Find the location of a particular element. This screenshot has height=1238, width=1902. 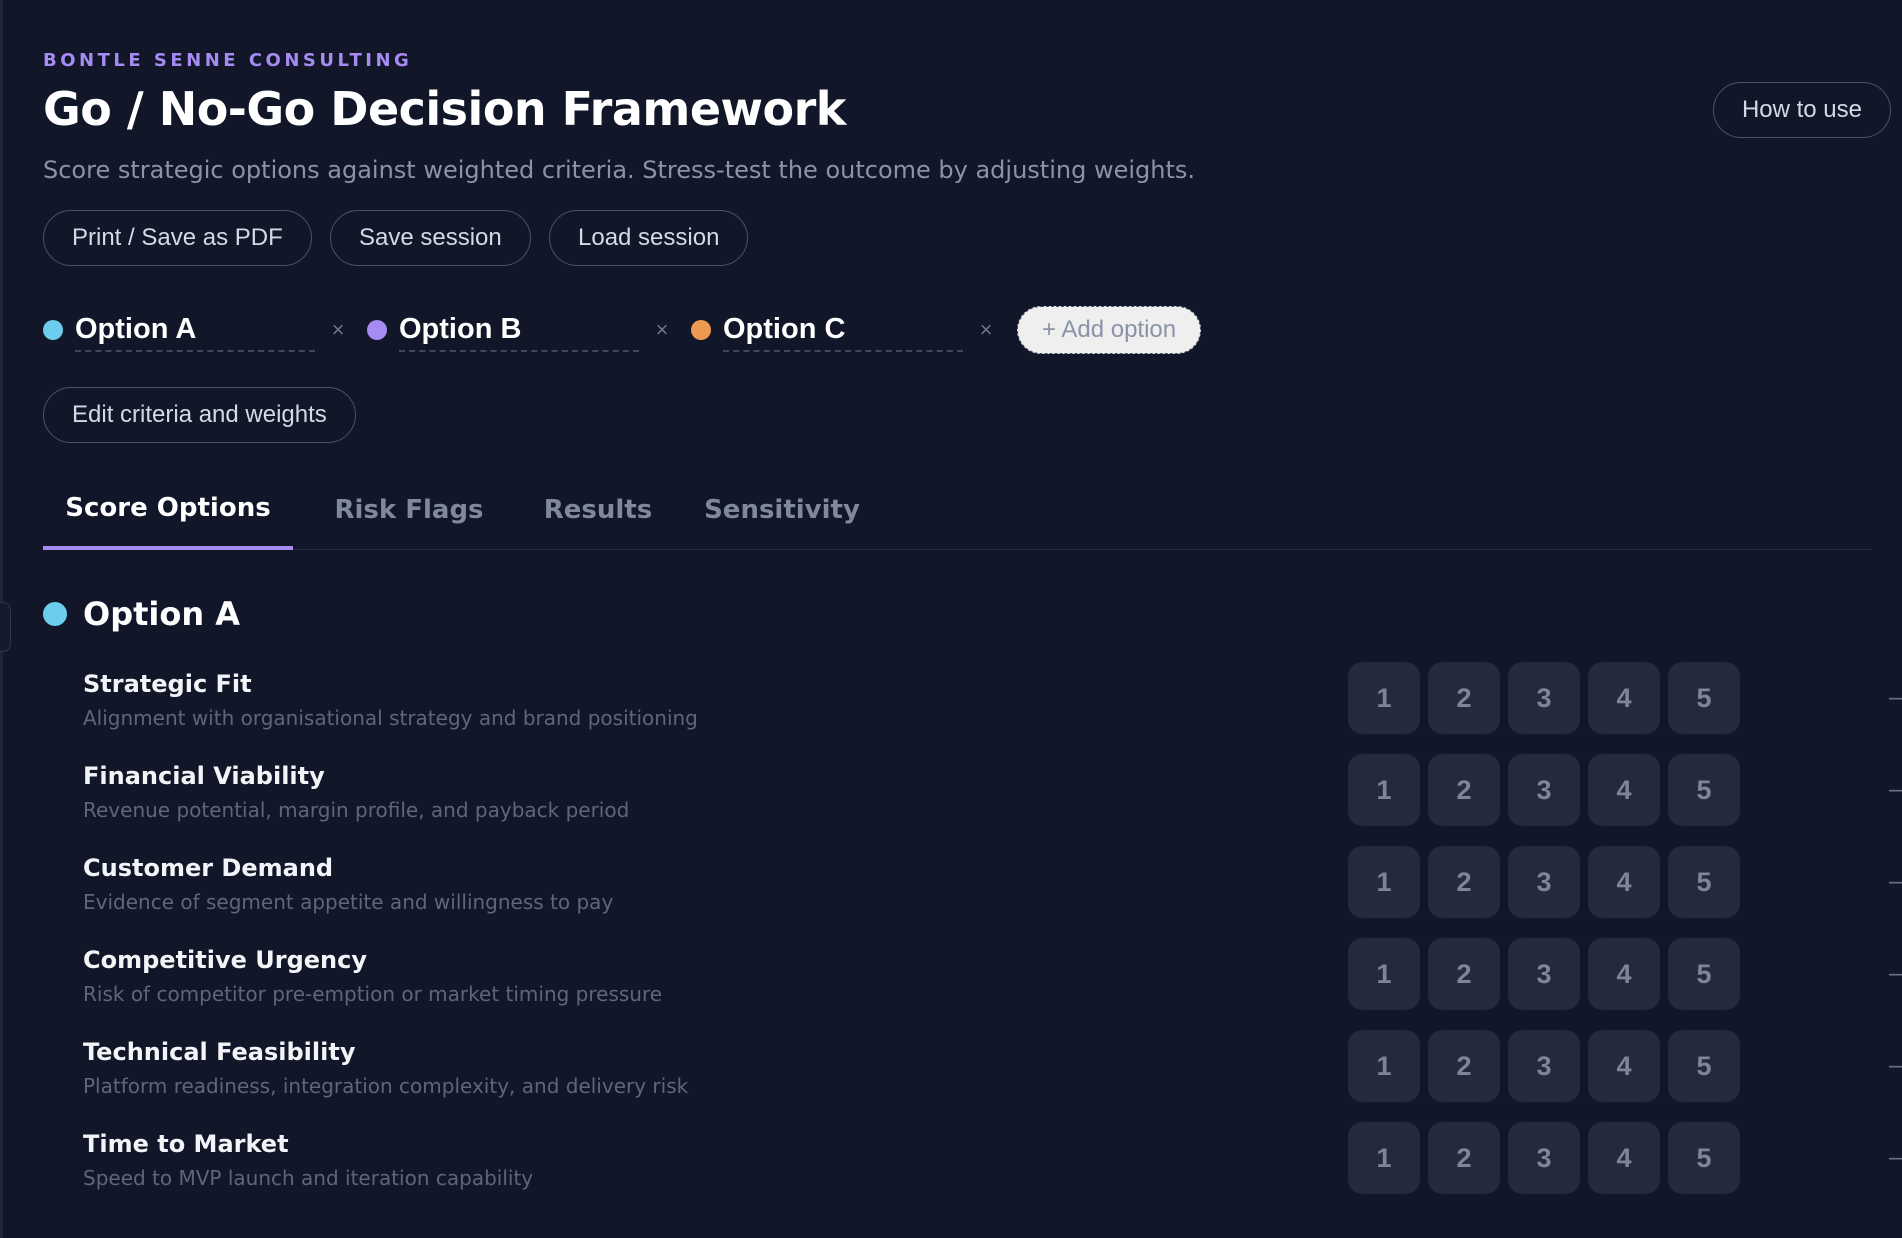

criterion-name: Competitive Urgency is located at coordinates (225, 960).